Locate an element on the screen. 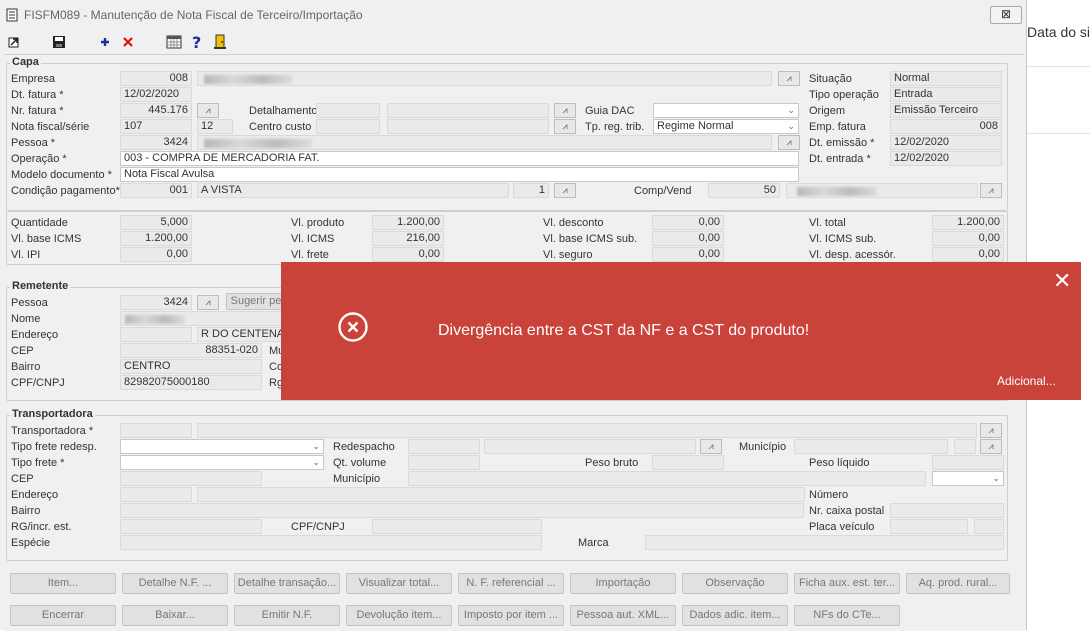  remetente-cpf-cnpj-field: 82982075000180 is located at coordinates (191, 382).